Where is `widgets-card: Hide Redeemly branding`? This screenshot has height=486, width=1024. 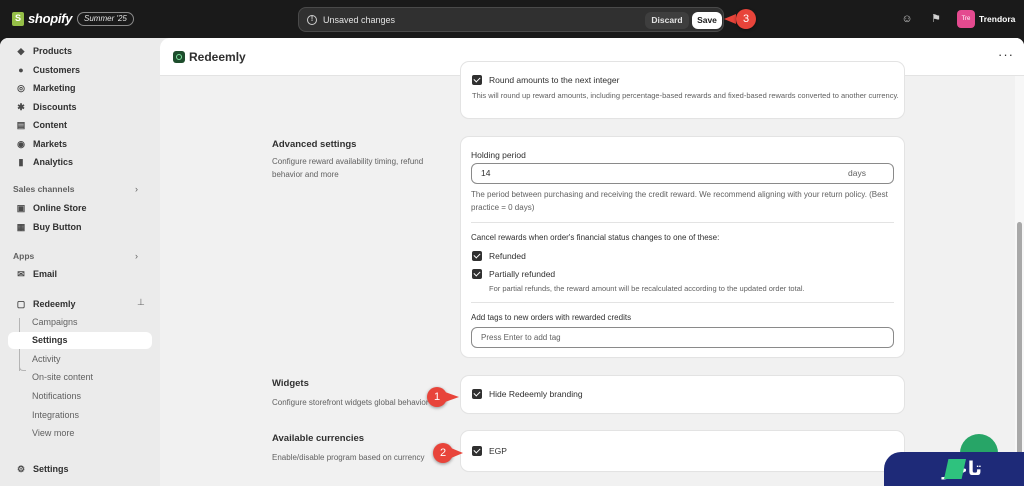 widgets-card: Hide Redeemly branding is located at coordinates (682, 394).